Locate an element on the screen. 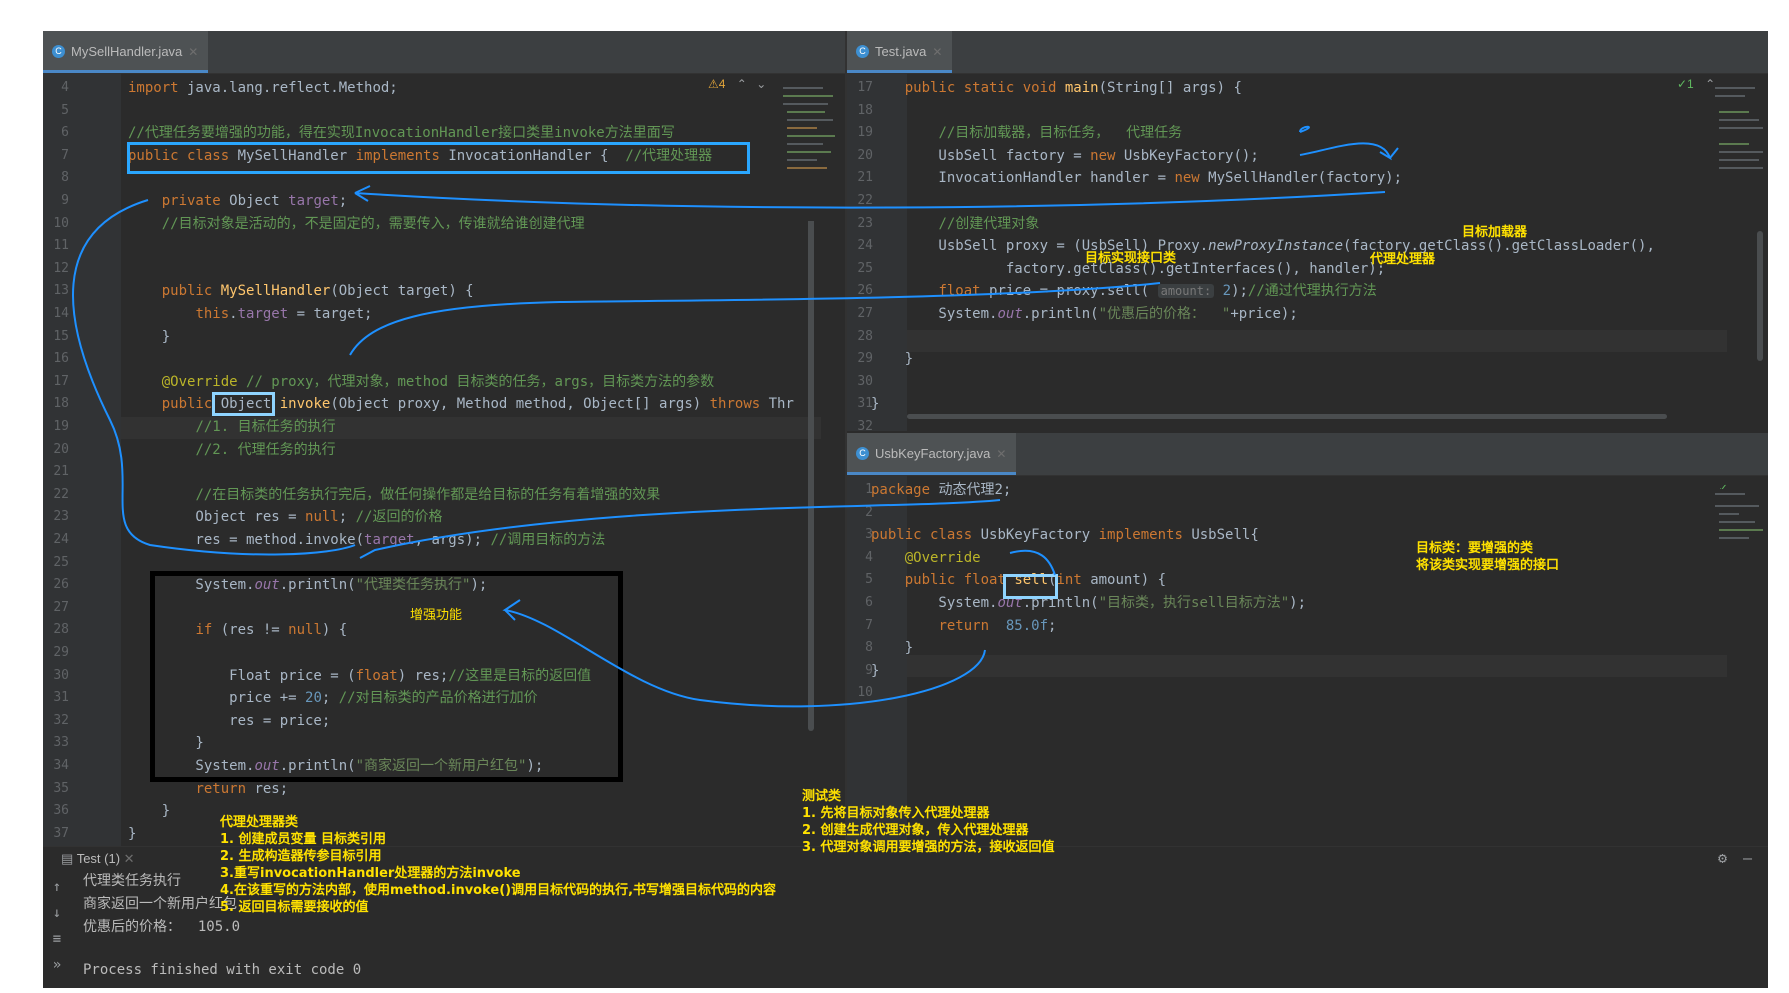 The image size is (1789, 993). chevron-up-icon: ⌃ is located at coordinates (742, 84).